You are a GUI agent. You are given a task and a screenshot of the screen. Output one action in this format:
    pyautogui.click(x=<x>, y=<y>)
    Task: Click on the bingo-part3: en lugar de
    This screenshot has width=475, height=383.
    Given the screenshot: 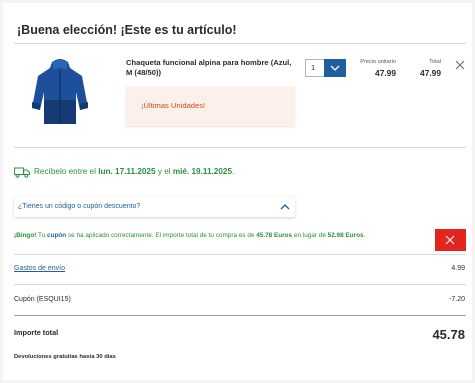 What is the action you would take?
    pyautogui.click(x=310, y=235)
    